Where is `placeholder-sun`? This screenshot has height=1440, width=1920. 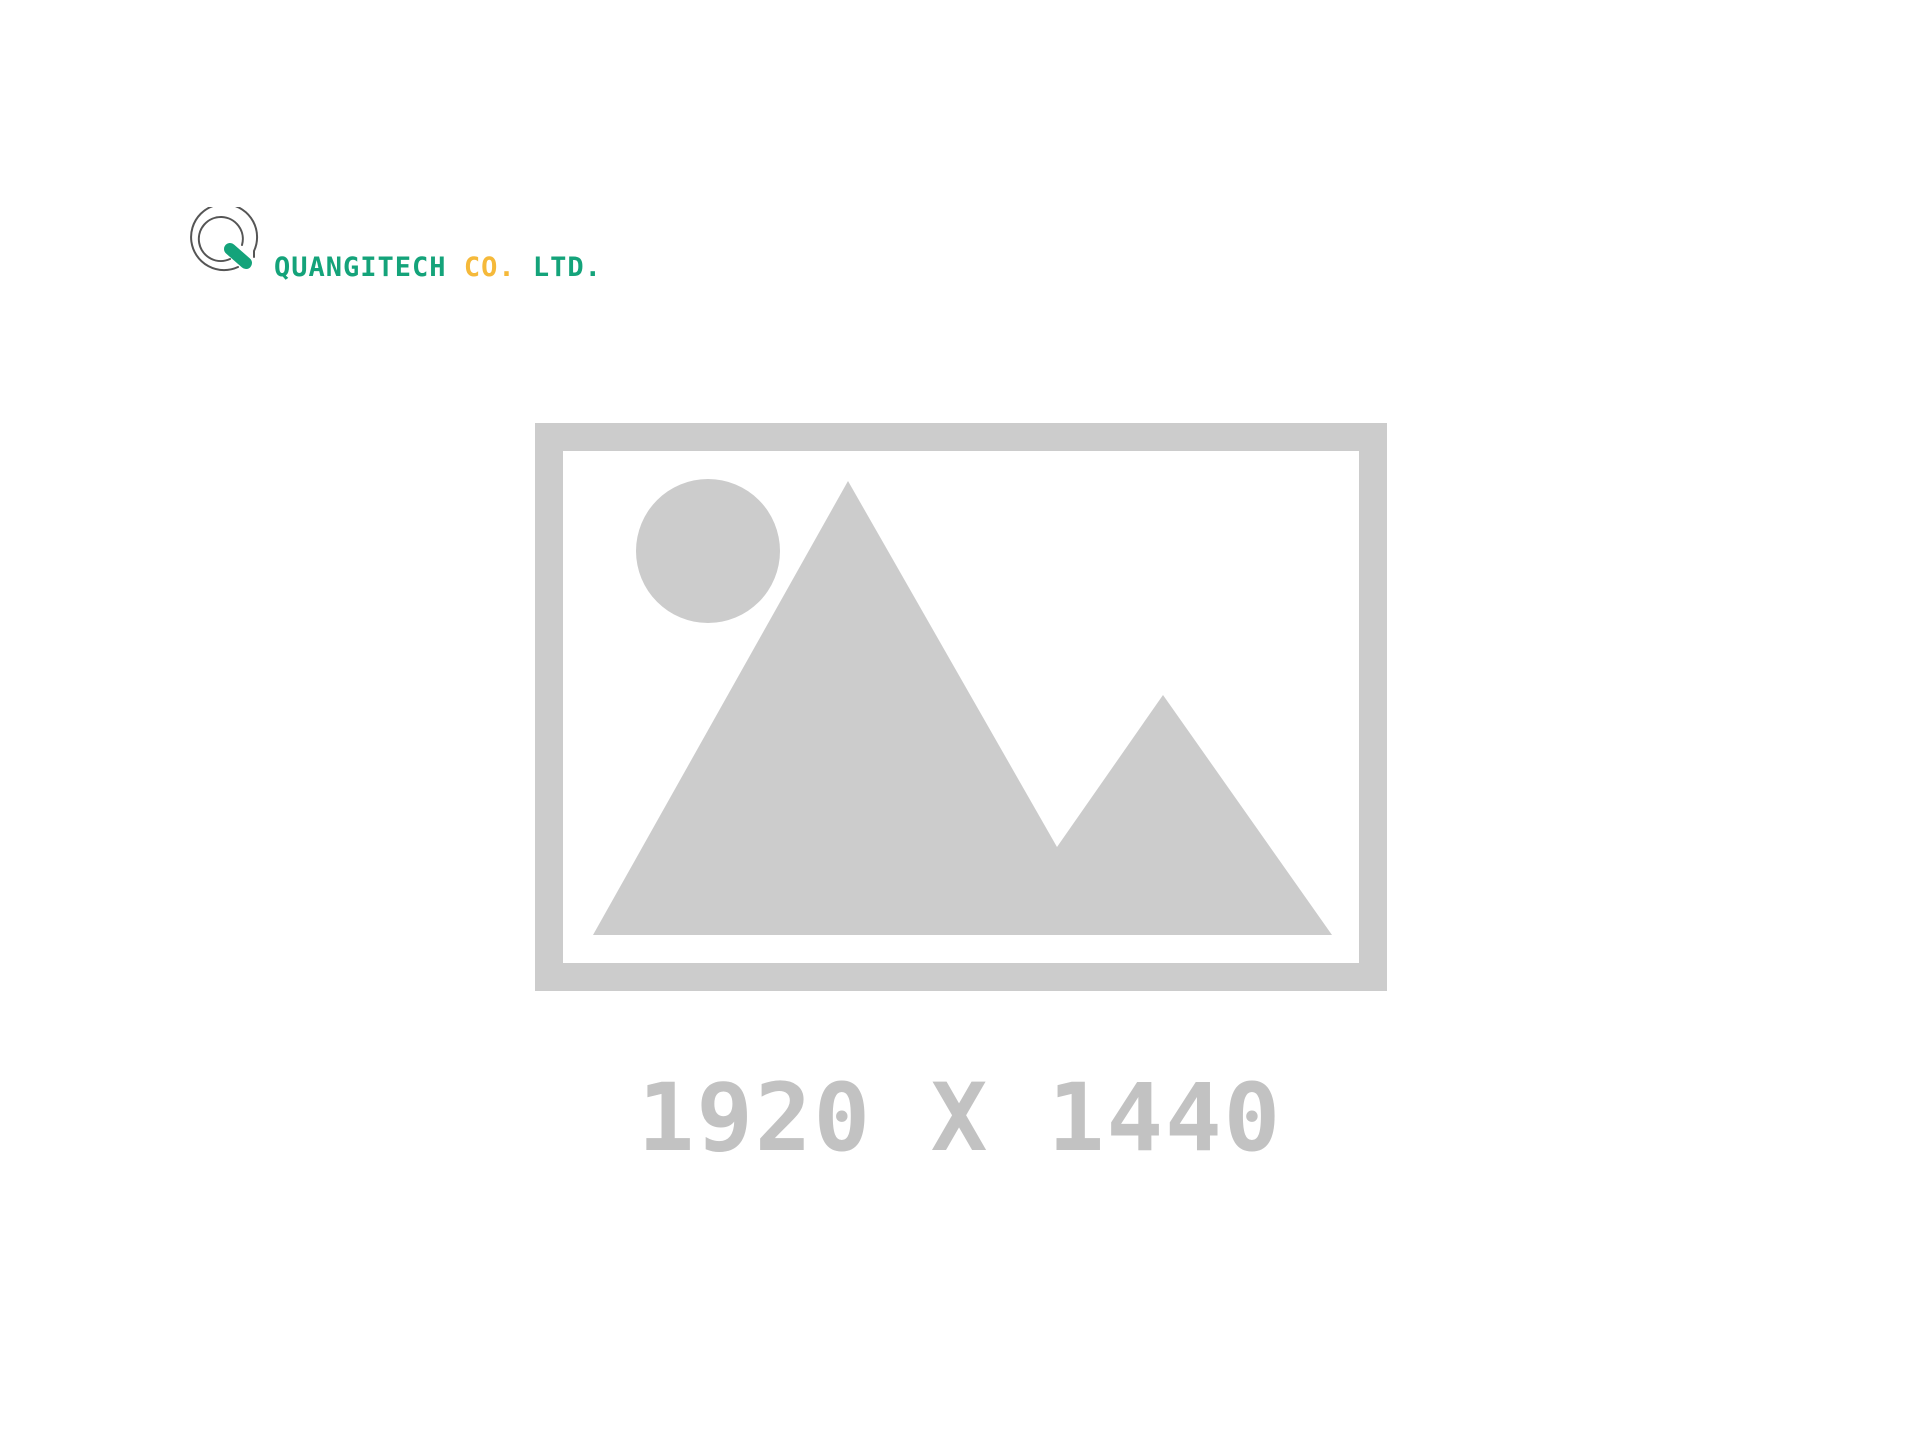 placeholder-sun is located at coordinates (708, 551).